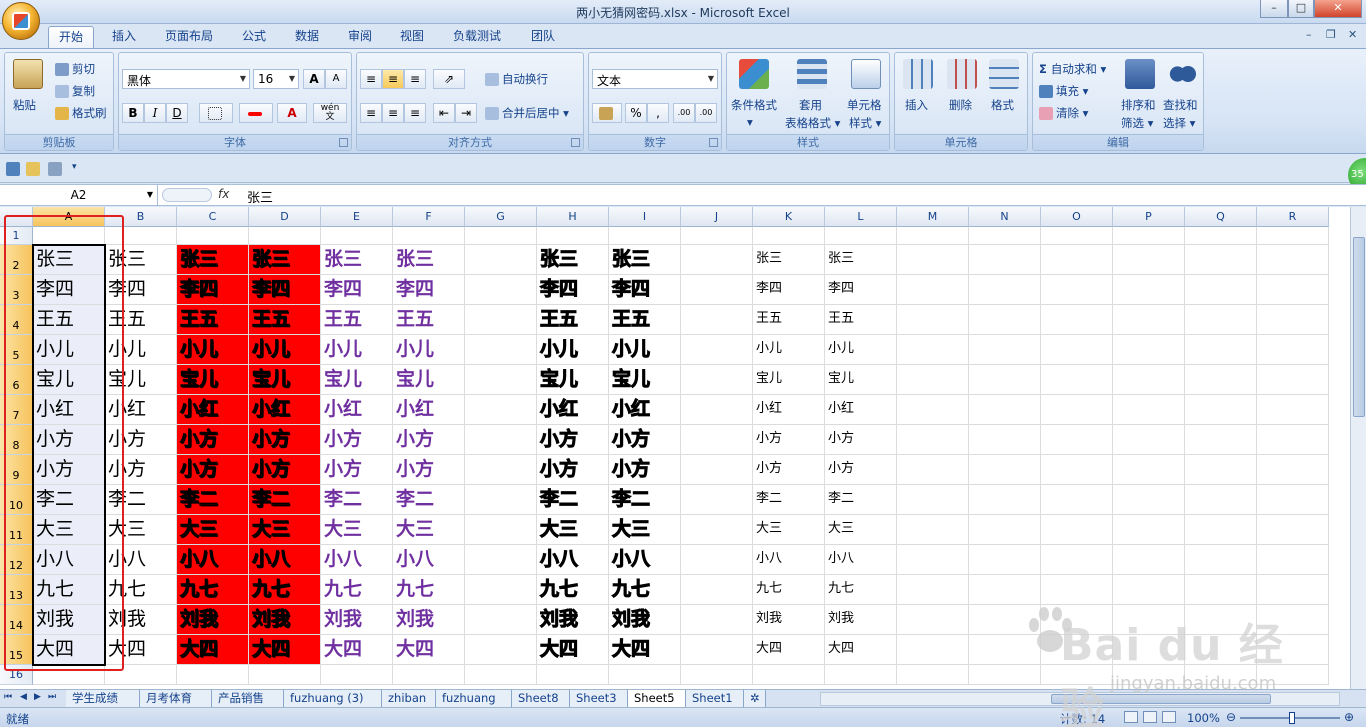 This screenshot has width=1366, height=727. I want to click on row-header-3: 3, so click(16, 290).